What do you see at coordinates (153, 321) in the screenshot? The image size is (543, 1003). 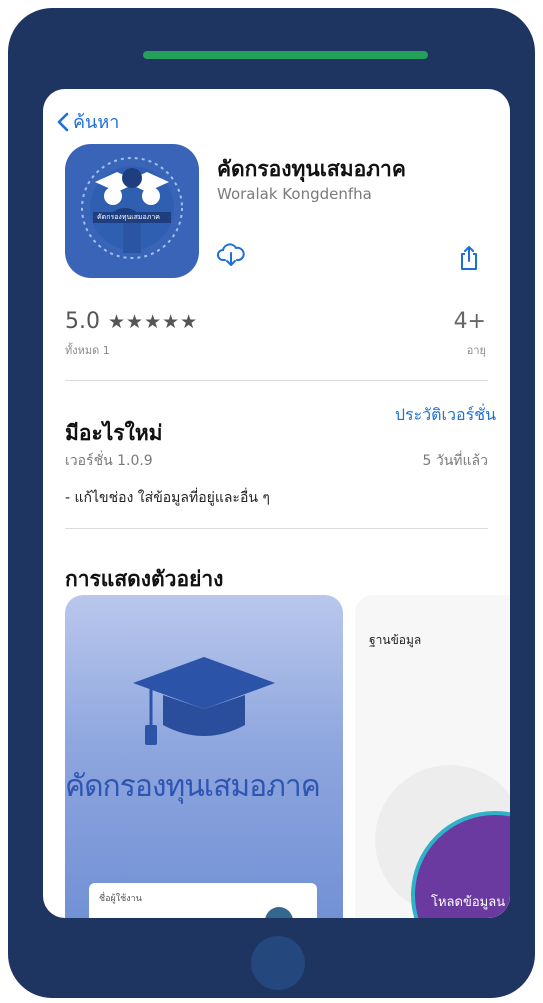 I see `rating-stars: ★★★★★` at bounding box center [153, 321].